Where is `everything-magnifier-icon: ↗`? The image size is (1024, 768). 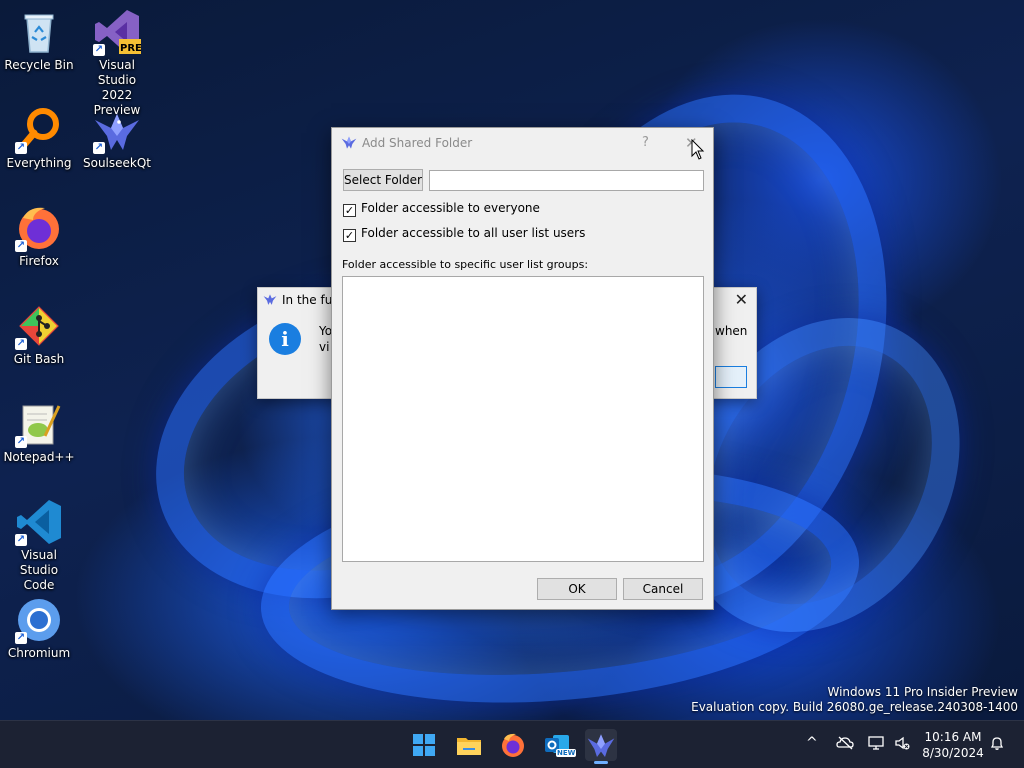
everything-magnifier-icon: ↗ is located at coordinates (39, 130).